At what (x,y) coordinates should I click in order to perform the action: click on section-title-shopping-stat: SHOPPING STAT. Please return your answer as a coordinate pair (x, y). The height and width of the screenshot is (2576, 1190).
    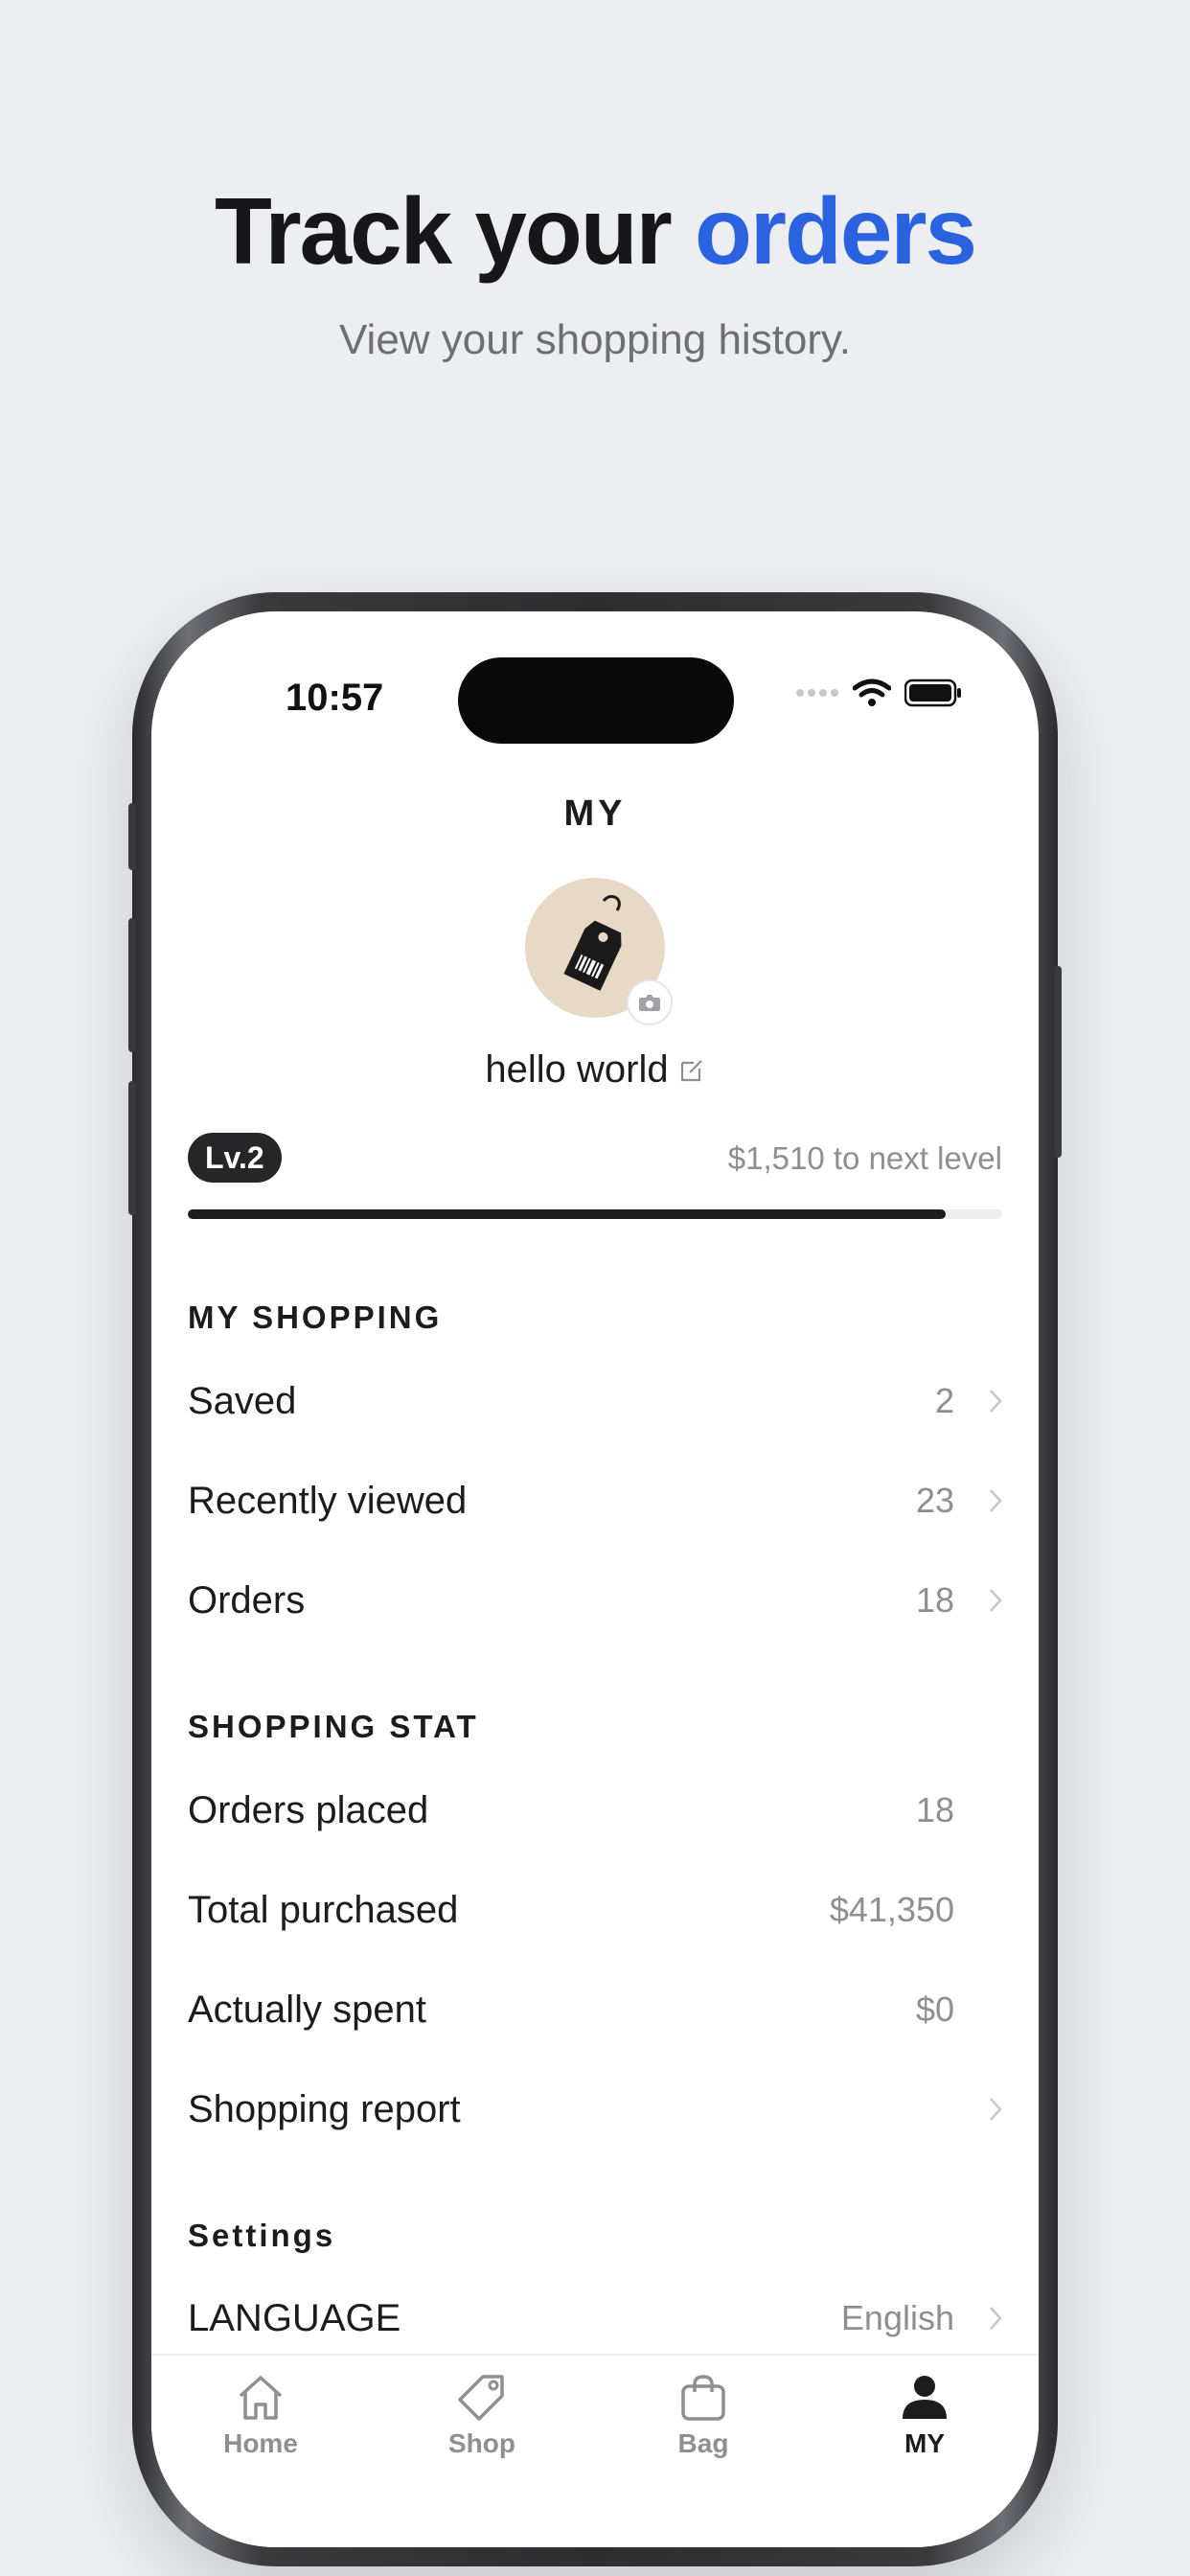
    Looking at the image, I should click on (334, 1726).